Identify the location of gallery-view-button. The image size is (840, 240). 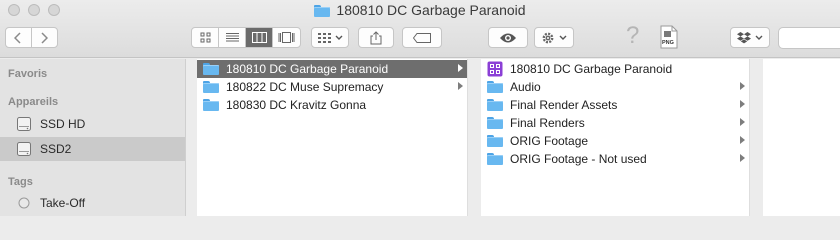
(286, 37).